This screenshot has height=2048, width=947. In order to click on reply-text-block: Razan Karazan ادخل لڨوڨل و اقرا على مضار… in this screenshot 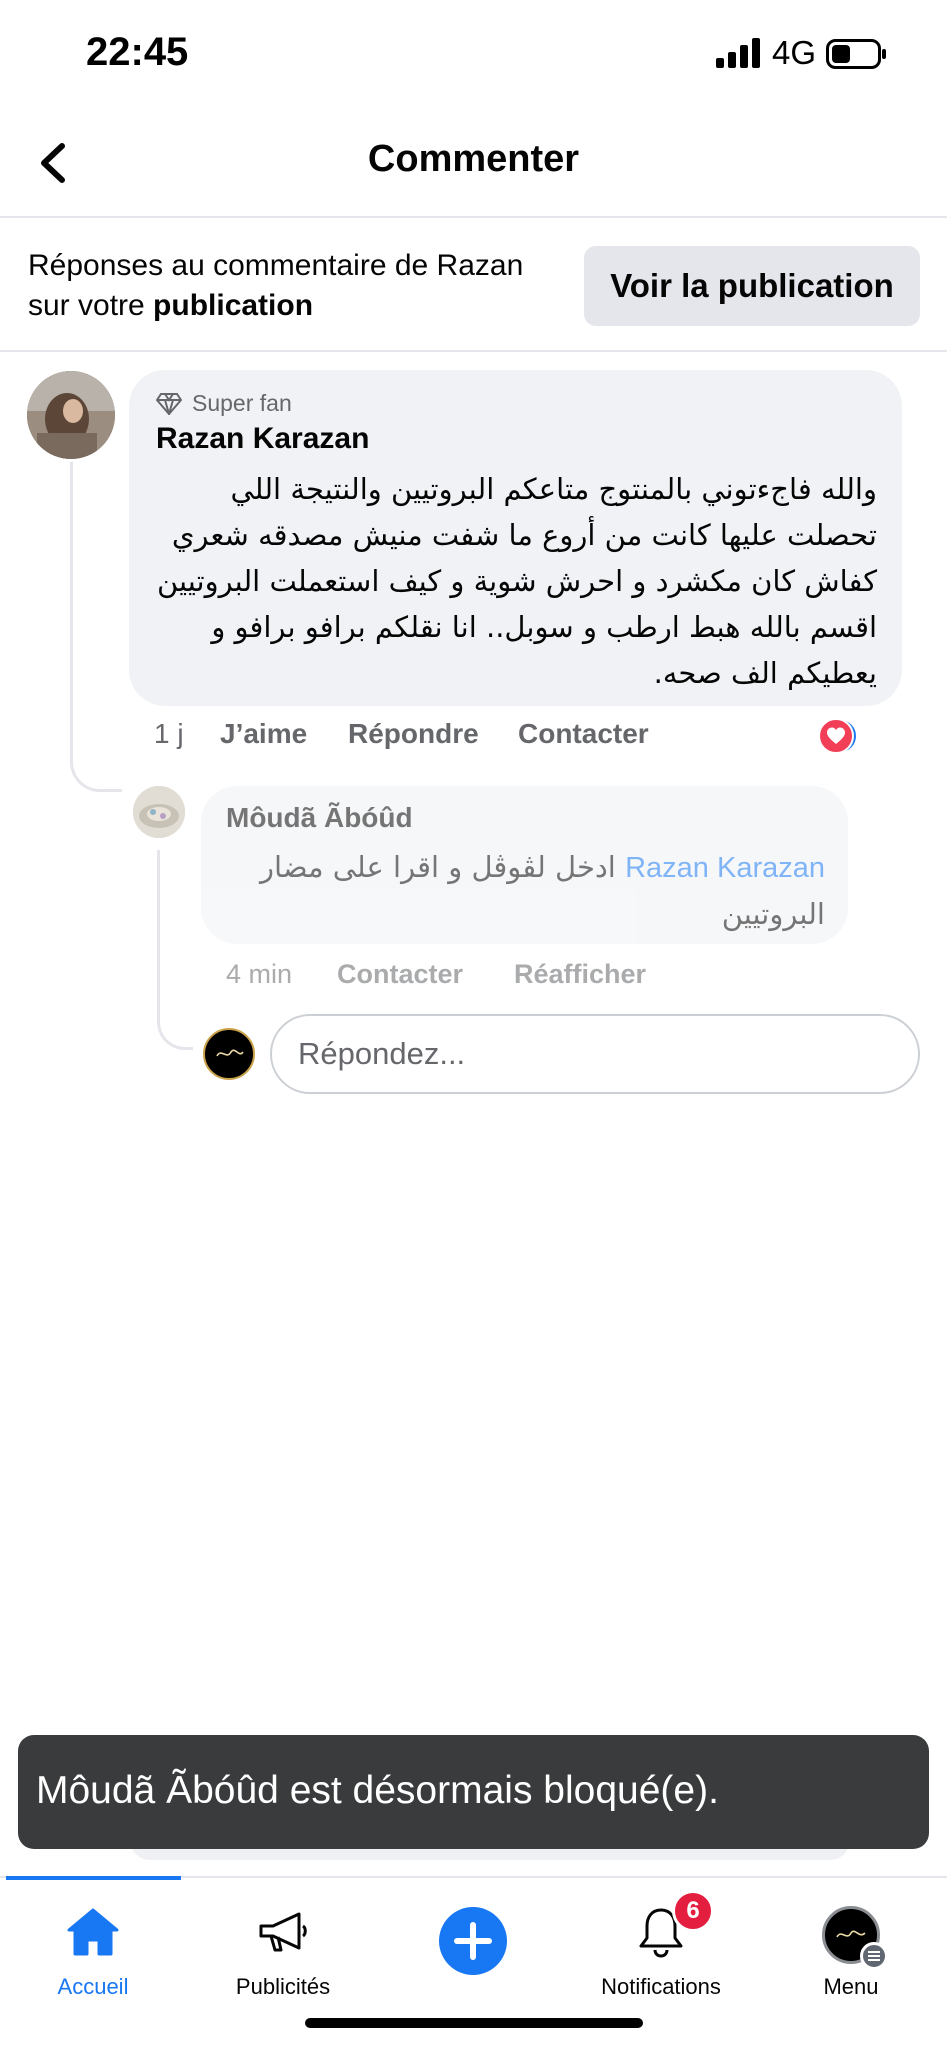, I will do `click(525, 890)`.